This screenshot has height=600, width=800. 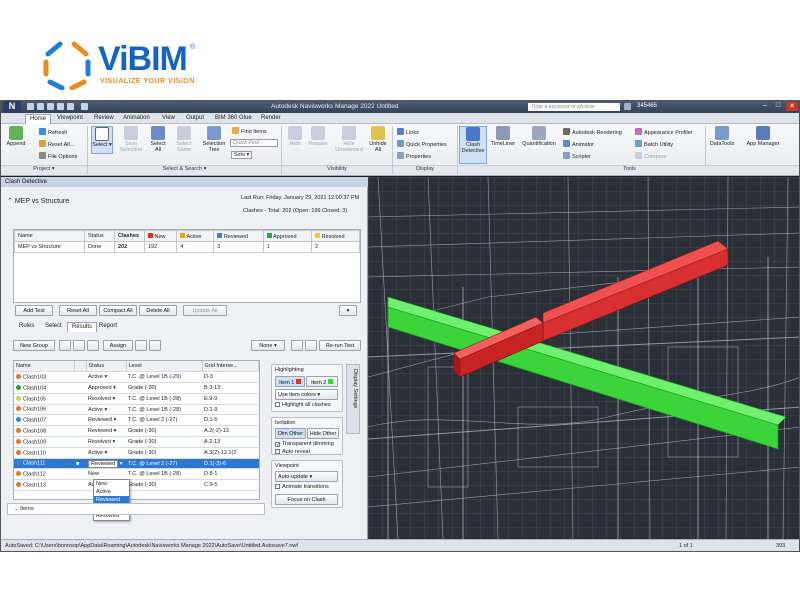 What do you see at coordinates (195, 236) in the screenshot?
I see `col-active: Active` at bounding box center [195, 236].